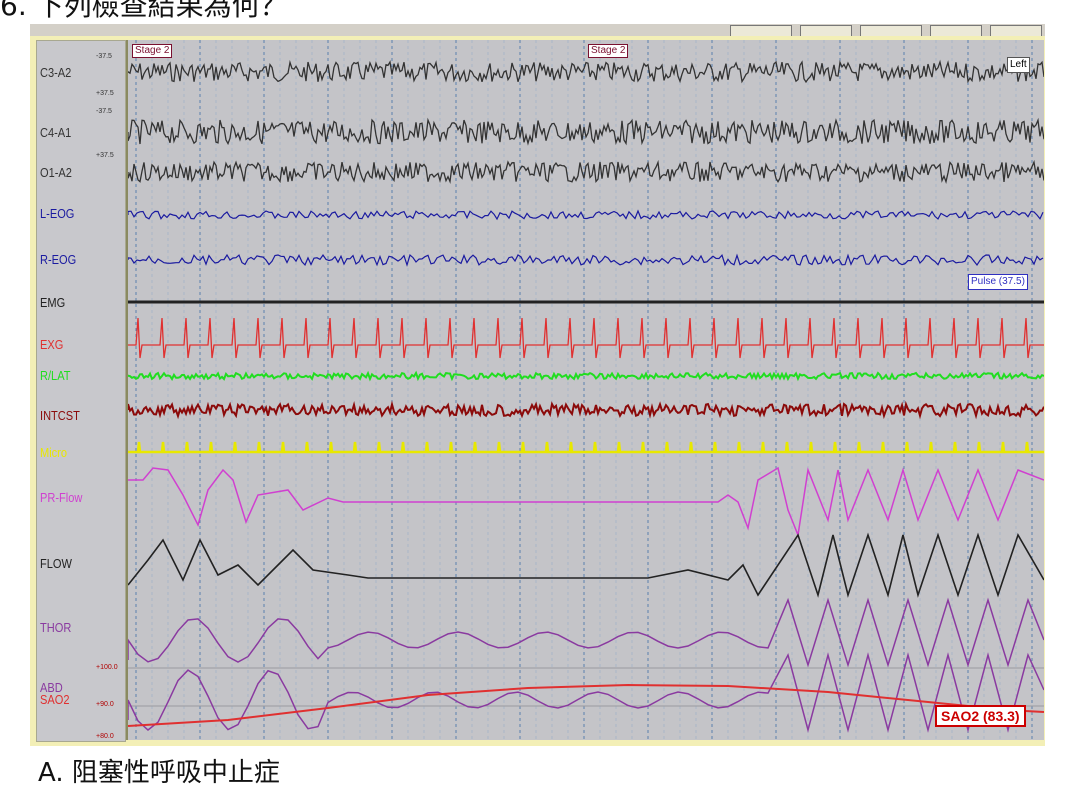  Describe the element at coordinates (586, 338) in the screenshot. I see `exg-trace` at that location.